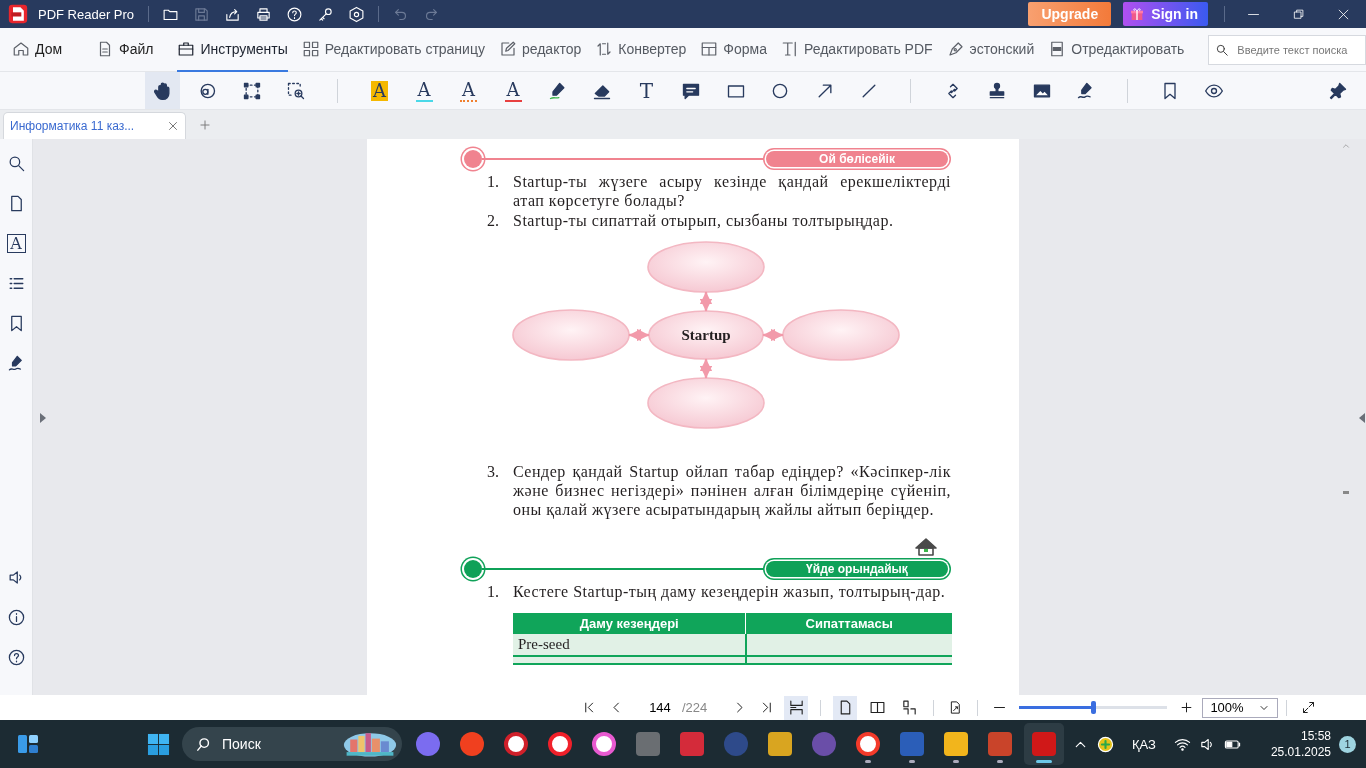 Image resolution: width=1366 pixels, height=768 pixels. Describe the element at coordinates (706, 335) in the screenshot. I see `center-label: Startup` at that location.